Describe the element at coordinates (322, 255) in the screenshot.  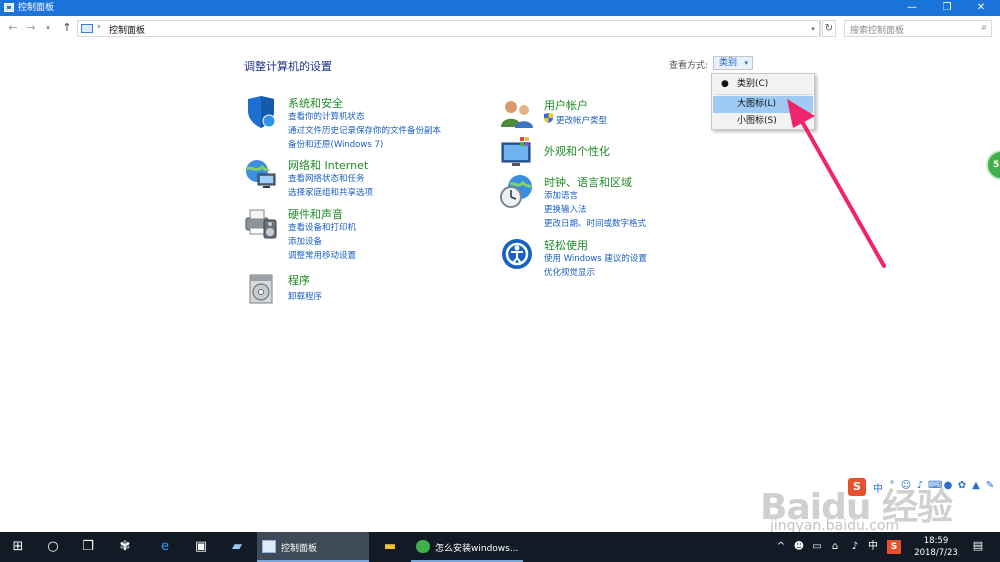
I see `link-mobility-settings: 调整常用移动设置` at that location.